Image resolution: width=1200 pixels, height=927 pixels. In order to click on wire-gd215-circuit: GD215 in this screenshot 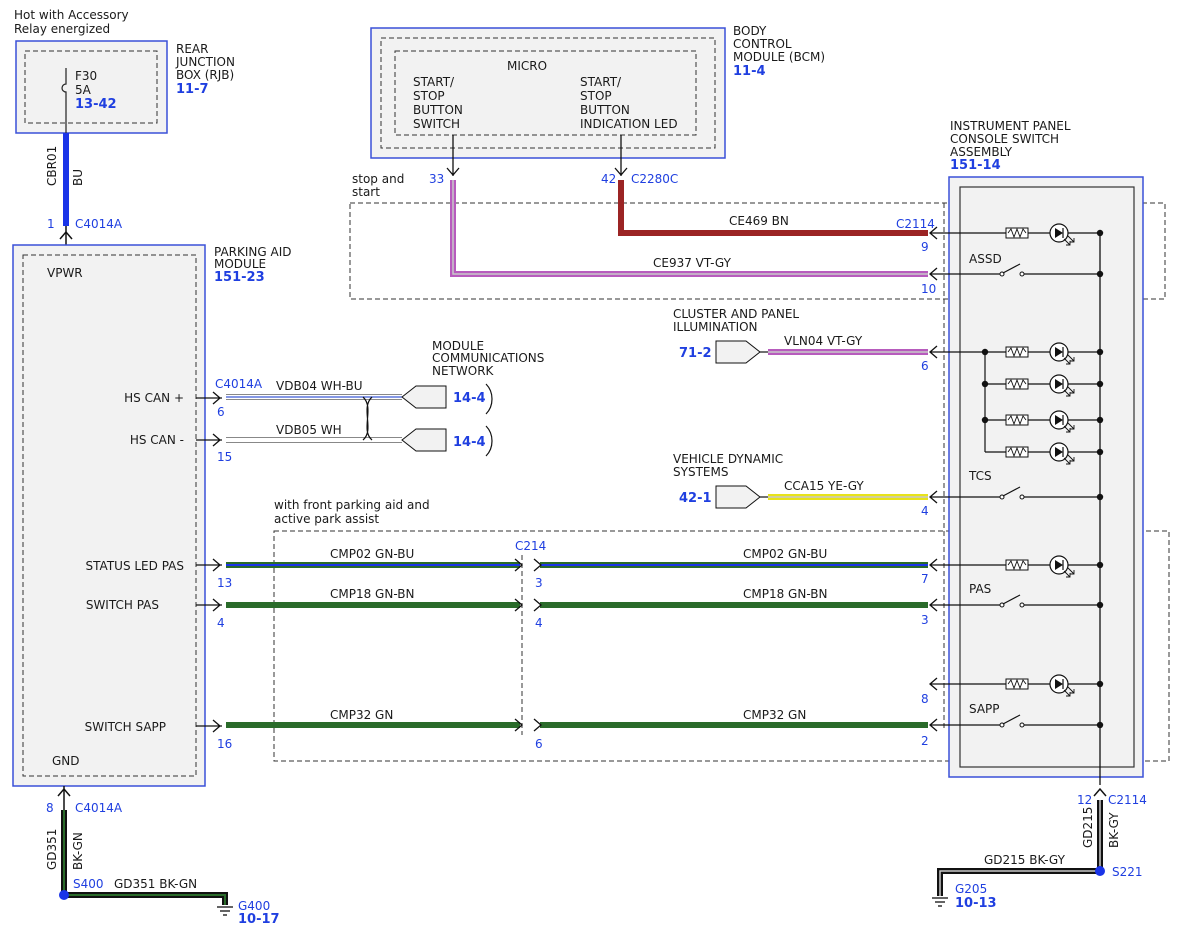, I will do `click(1088, 827)`.